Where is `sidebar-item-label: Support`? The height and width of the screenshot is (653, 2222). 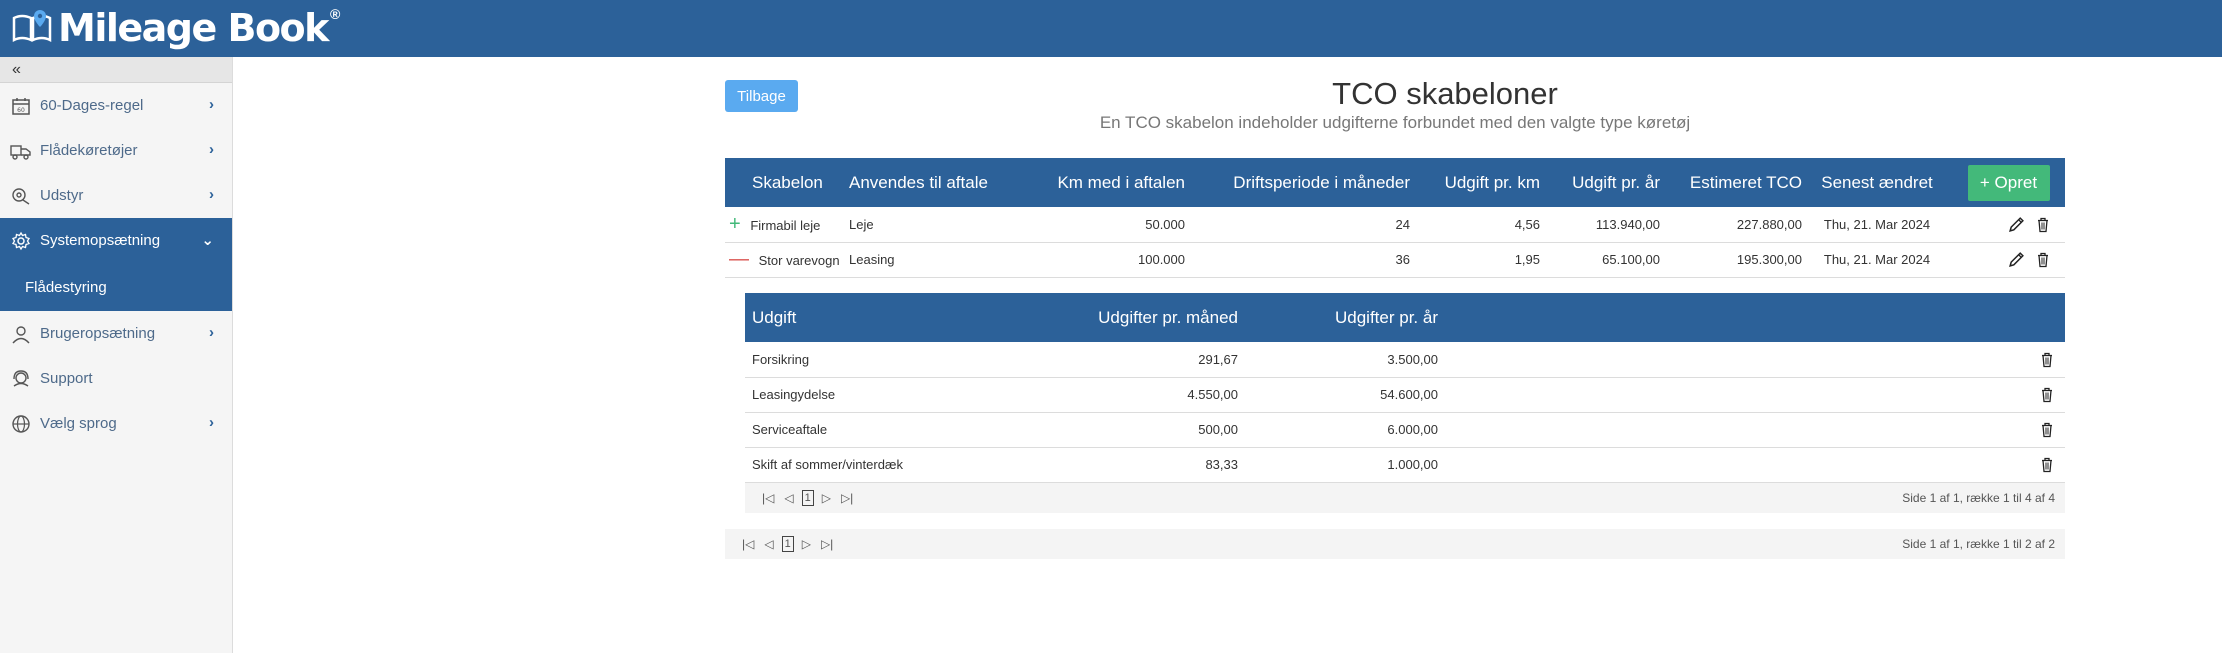
sidebar-item-label: Support is located at coordinates (66, 378).